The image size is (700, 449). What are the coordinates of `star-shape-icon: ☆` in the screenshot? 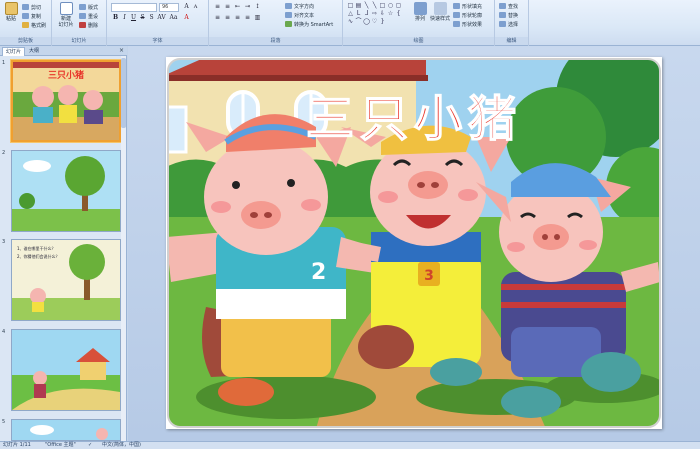 It's located at (390, 13).